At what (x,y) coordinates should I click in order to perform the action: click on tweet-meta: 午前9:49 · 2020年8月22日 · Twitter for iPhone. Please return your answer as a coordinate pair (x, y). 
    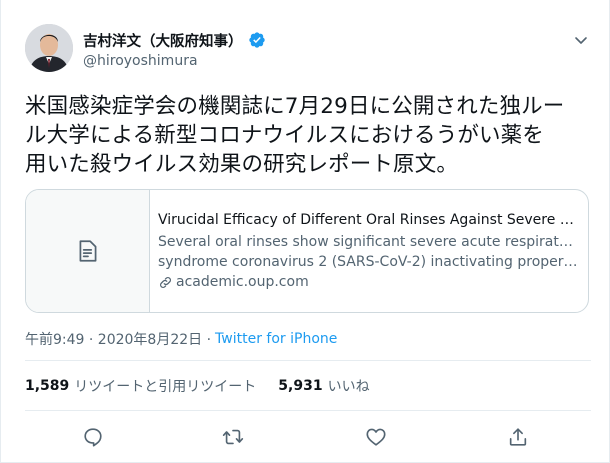
    Looking at the image, I should click on (181, 339).